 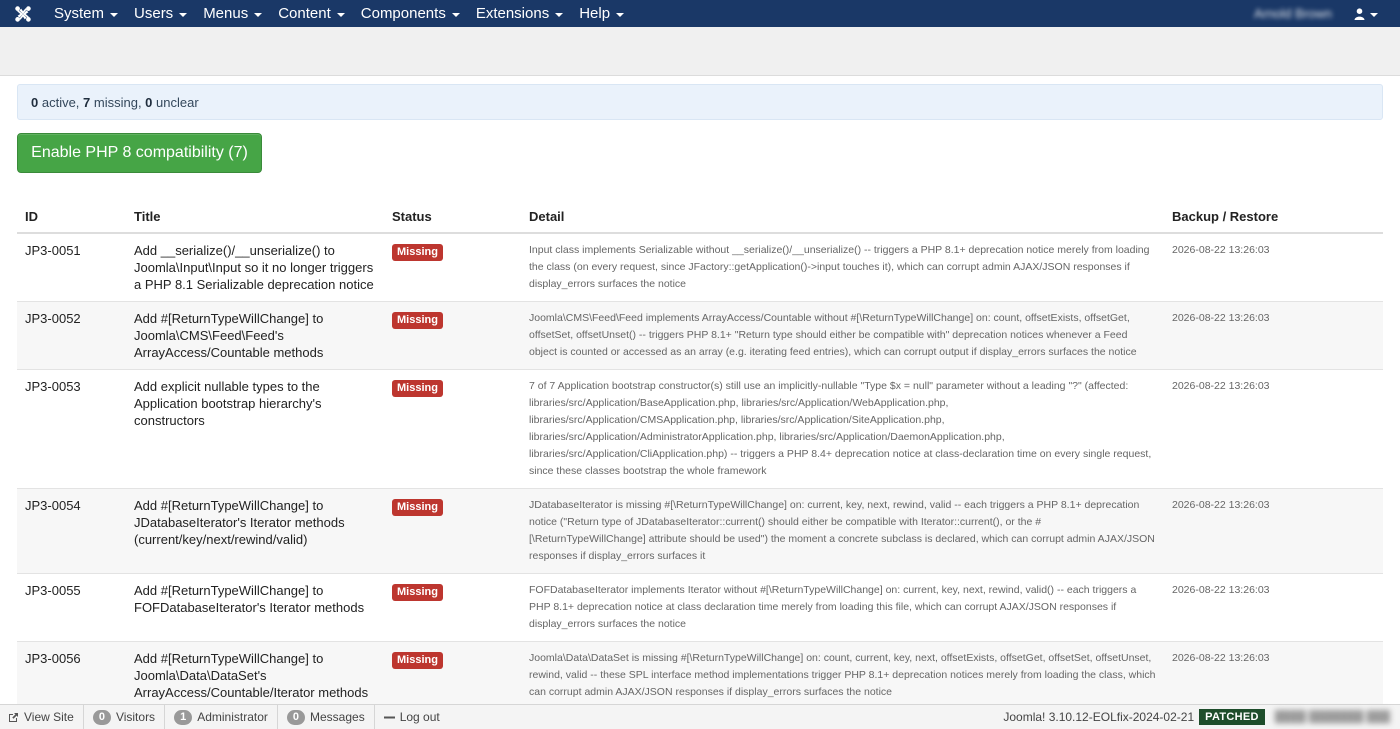 I want to click on table-header-row: ID Title Status Detail Backup / Restore, so click(x=700, y=217).